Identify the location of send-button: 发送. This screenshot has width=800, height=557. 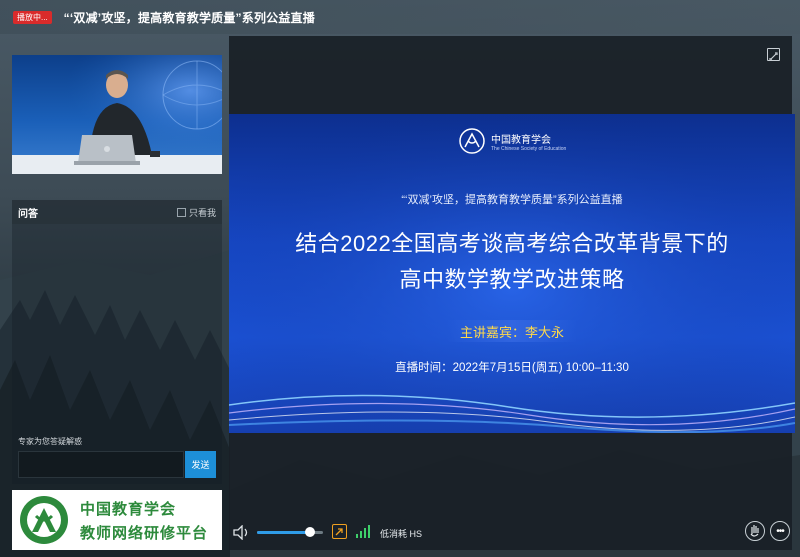
(200, 464).